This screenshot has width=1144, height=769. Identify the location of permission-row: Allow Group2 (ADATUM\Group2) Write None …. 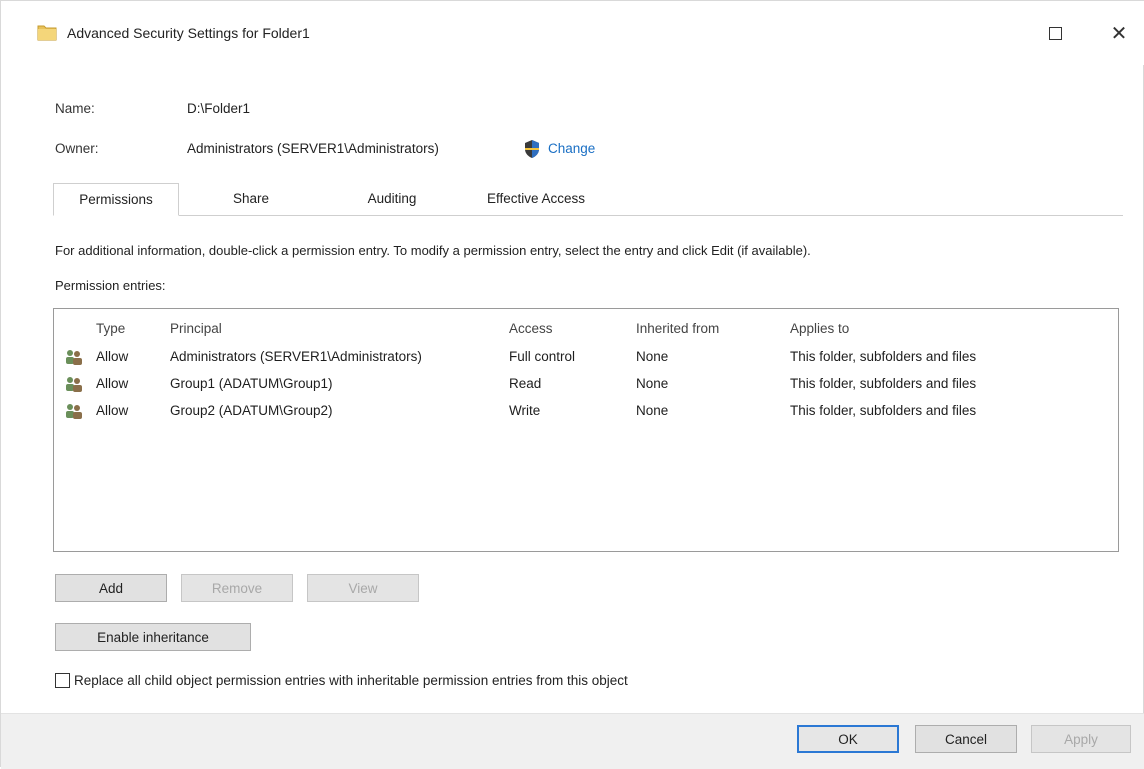
(586, 412).